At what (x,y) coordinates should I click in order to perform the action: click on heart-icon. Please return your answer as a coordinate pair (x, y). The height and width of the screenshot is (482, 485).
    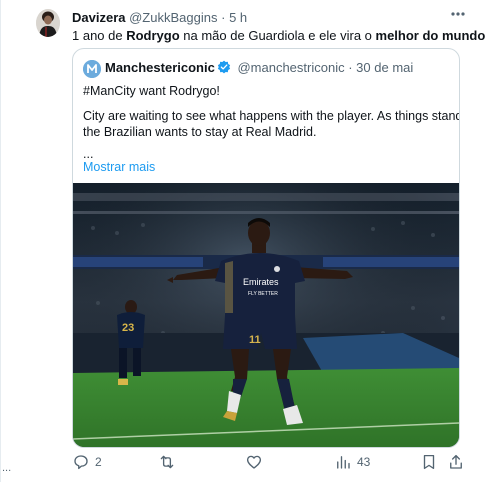
    Looking at the image, I should click on (254, 462).